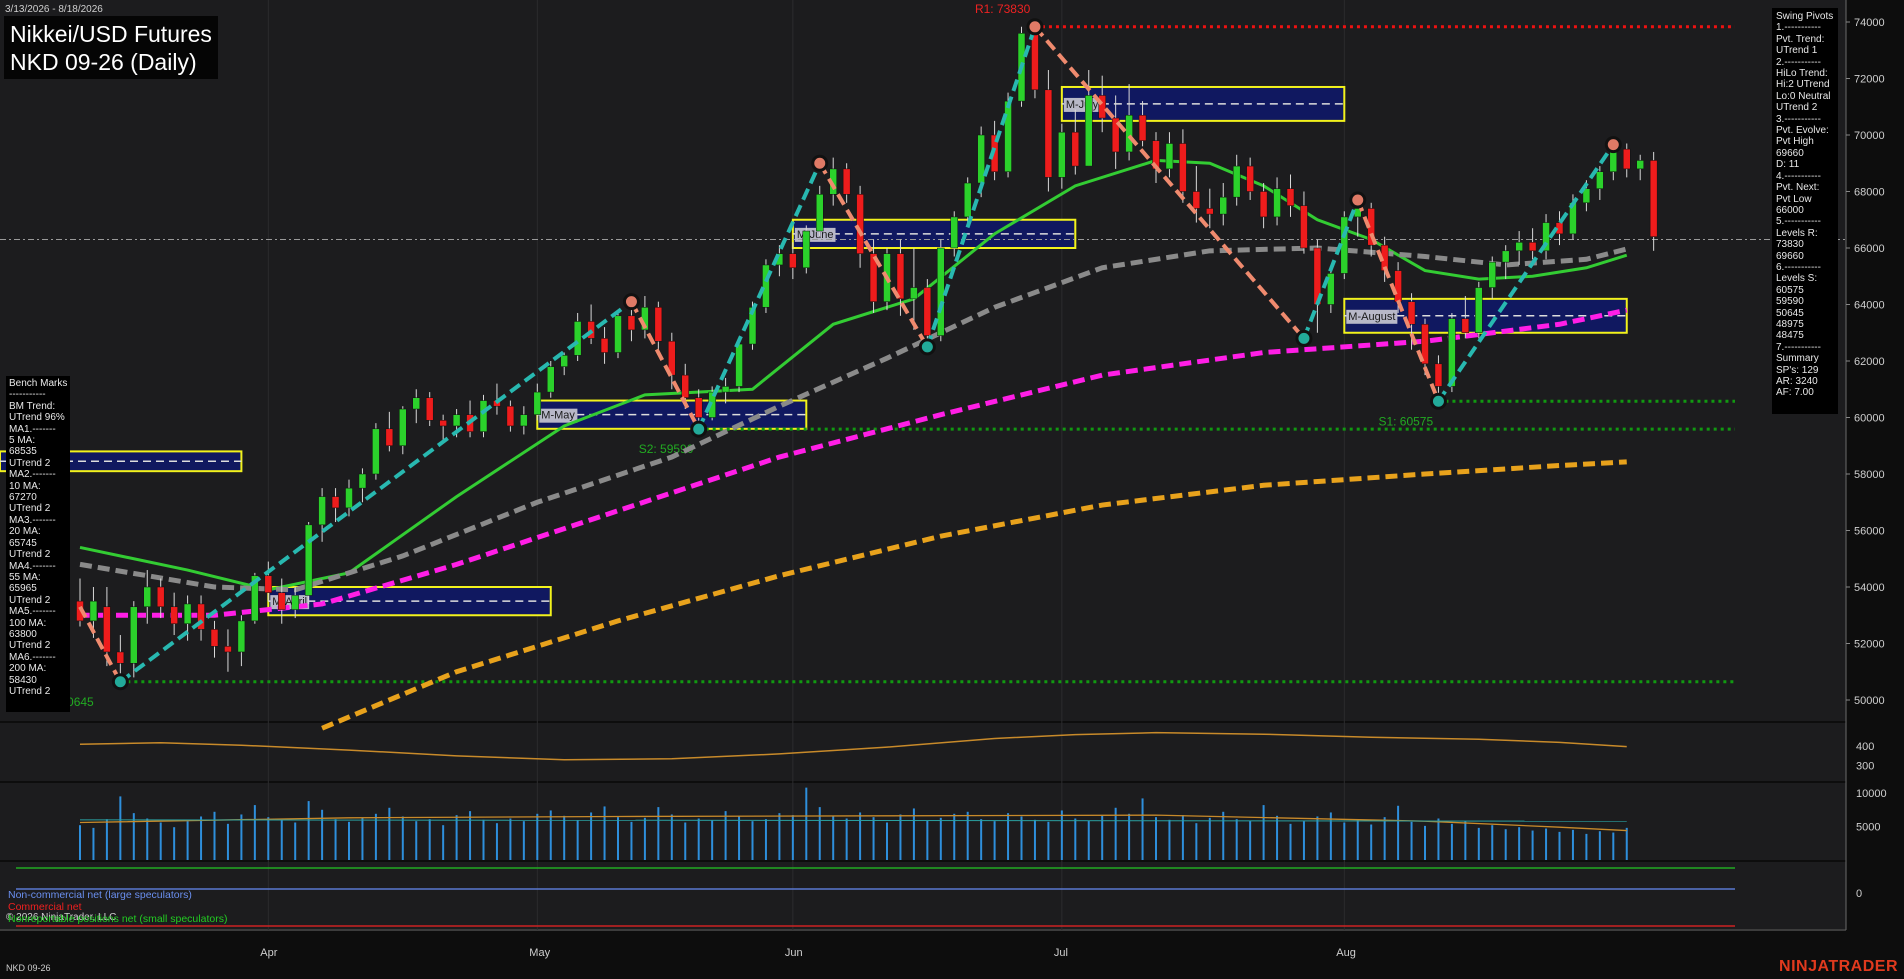 This screenshot has width=1904, height=979. What do you see at coordinates (32, 475) in the screenshot?
I see `bench-marks-line: MA2.-------` at bounding box center [32, 475].